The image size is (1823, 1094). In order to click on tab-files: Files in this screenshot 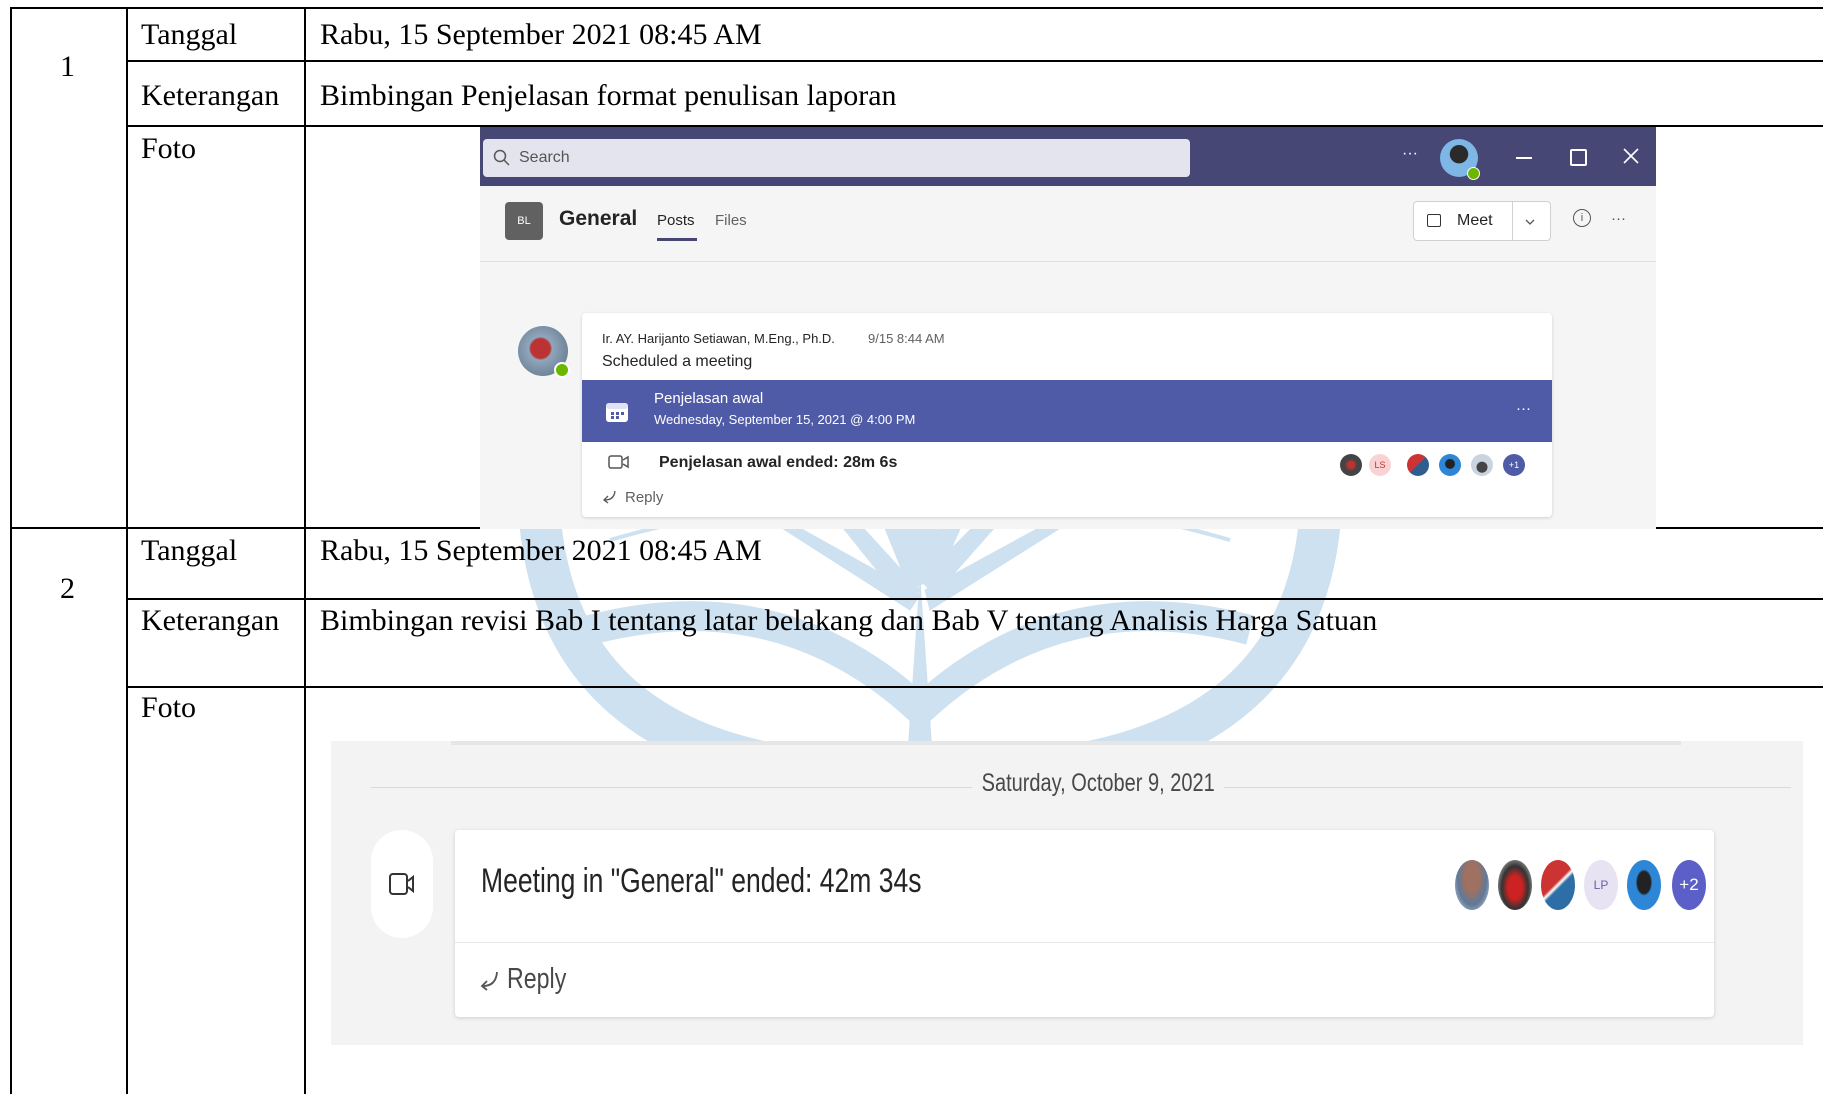, I will do `click(731, 220)`.